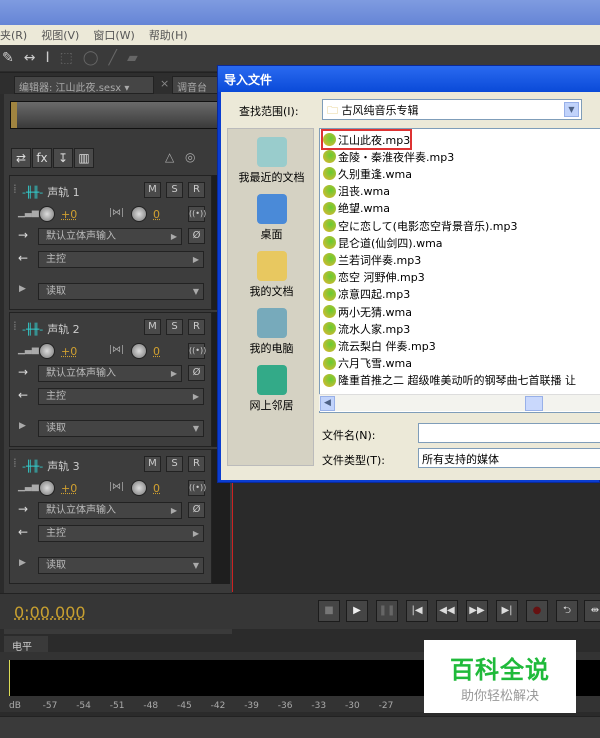 The image size is (600, 738). What do you see at coordinates (374, 277) in the screenshot?
I see `file-item: 恋空 河野伸.mp3` at bounding box center [374, 277].